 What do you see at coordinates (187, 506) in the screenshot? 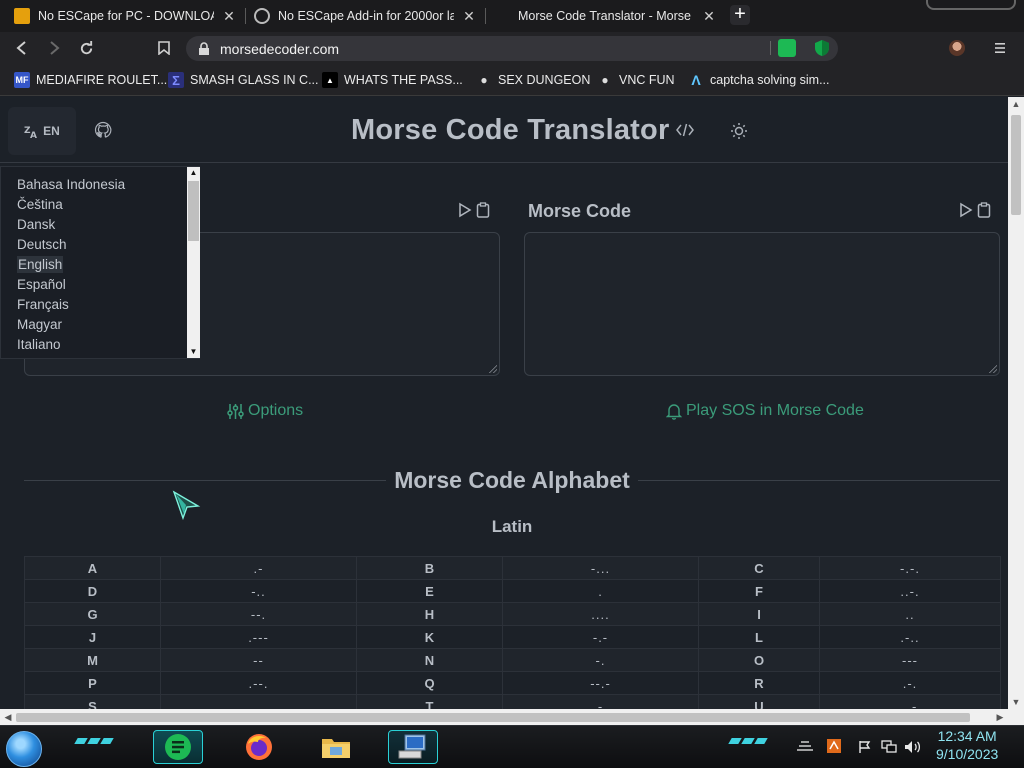
I see `mouse-cursor-icon` at bounding box center [187, 506].